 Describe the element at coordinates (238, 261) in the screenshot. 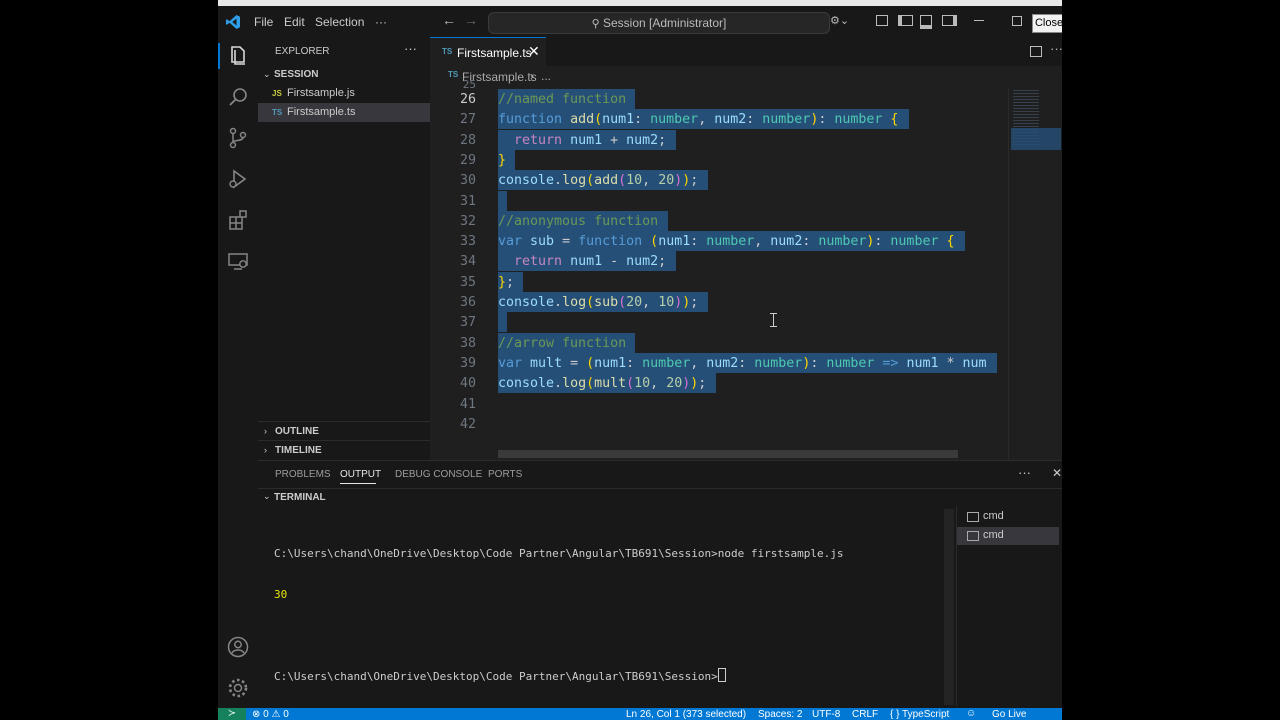

I see `remote-explorer-icon` at that location.